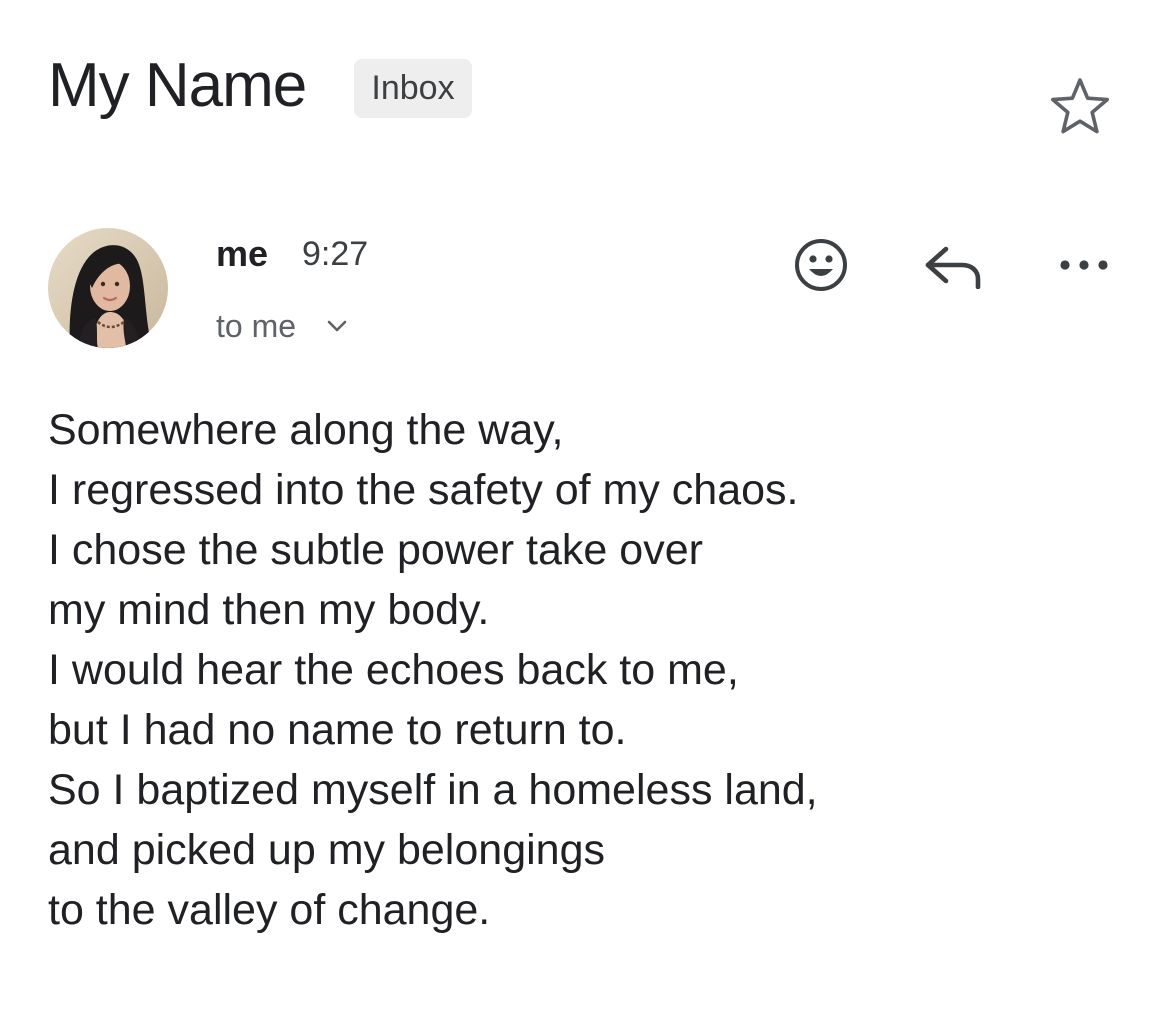  I want to click on profile-photo-icon, so click(108, 288).